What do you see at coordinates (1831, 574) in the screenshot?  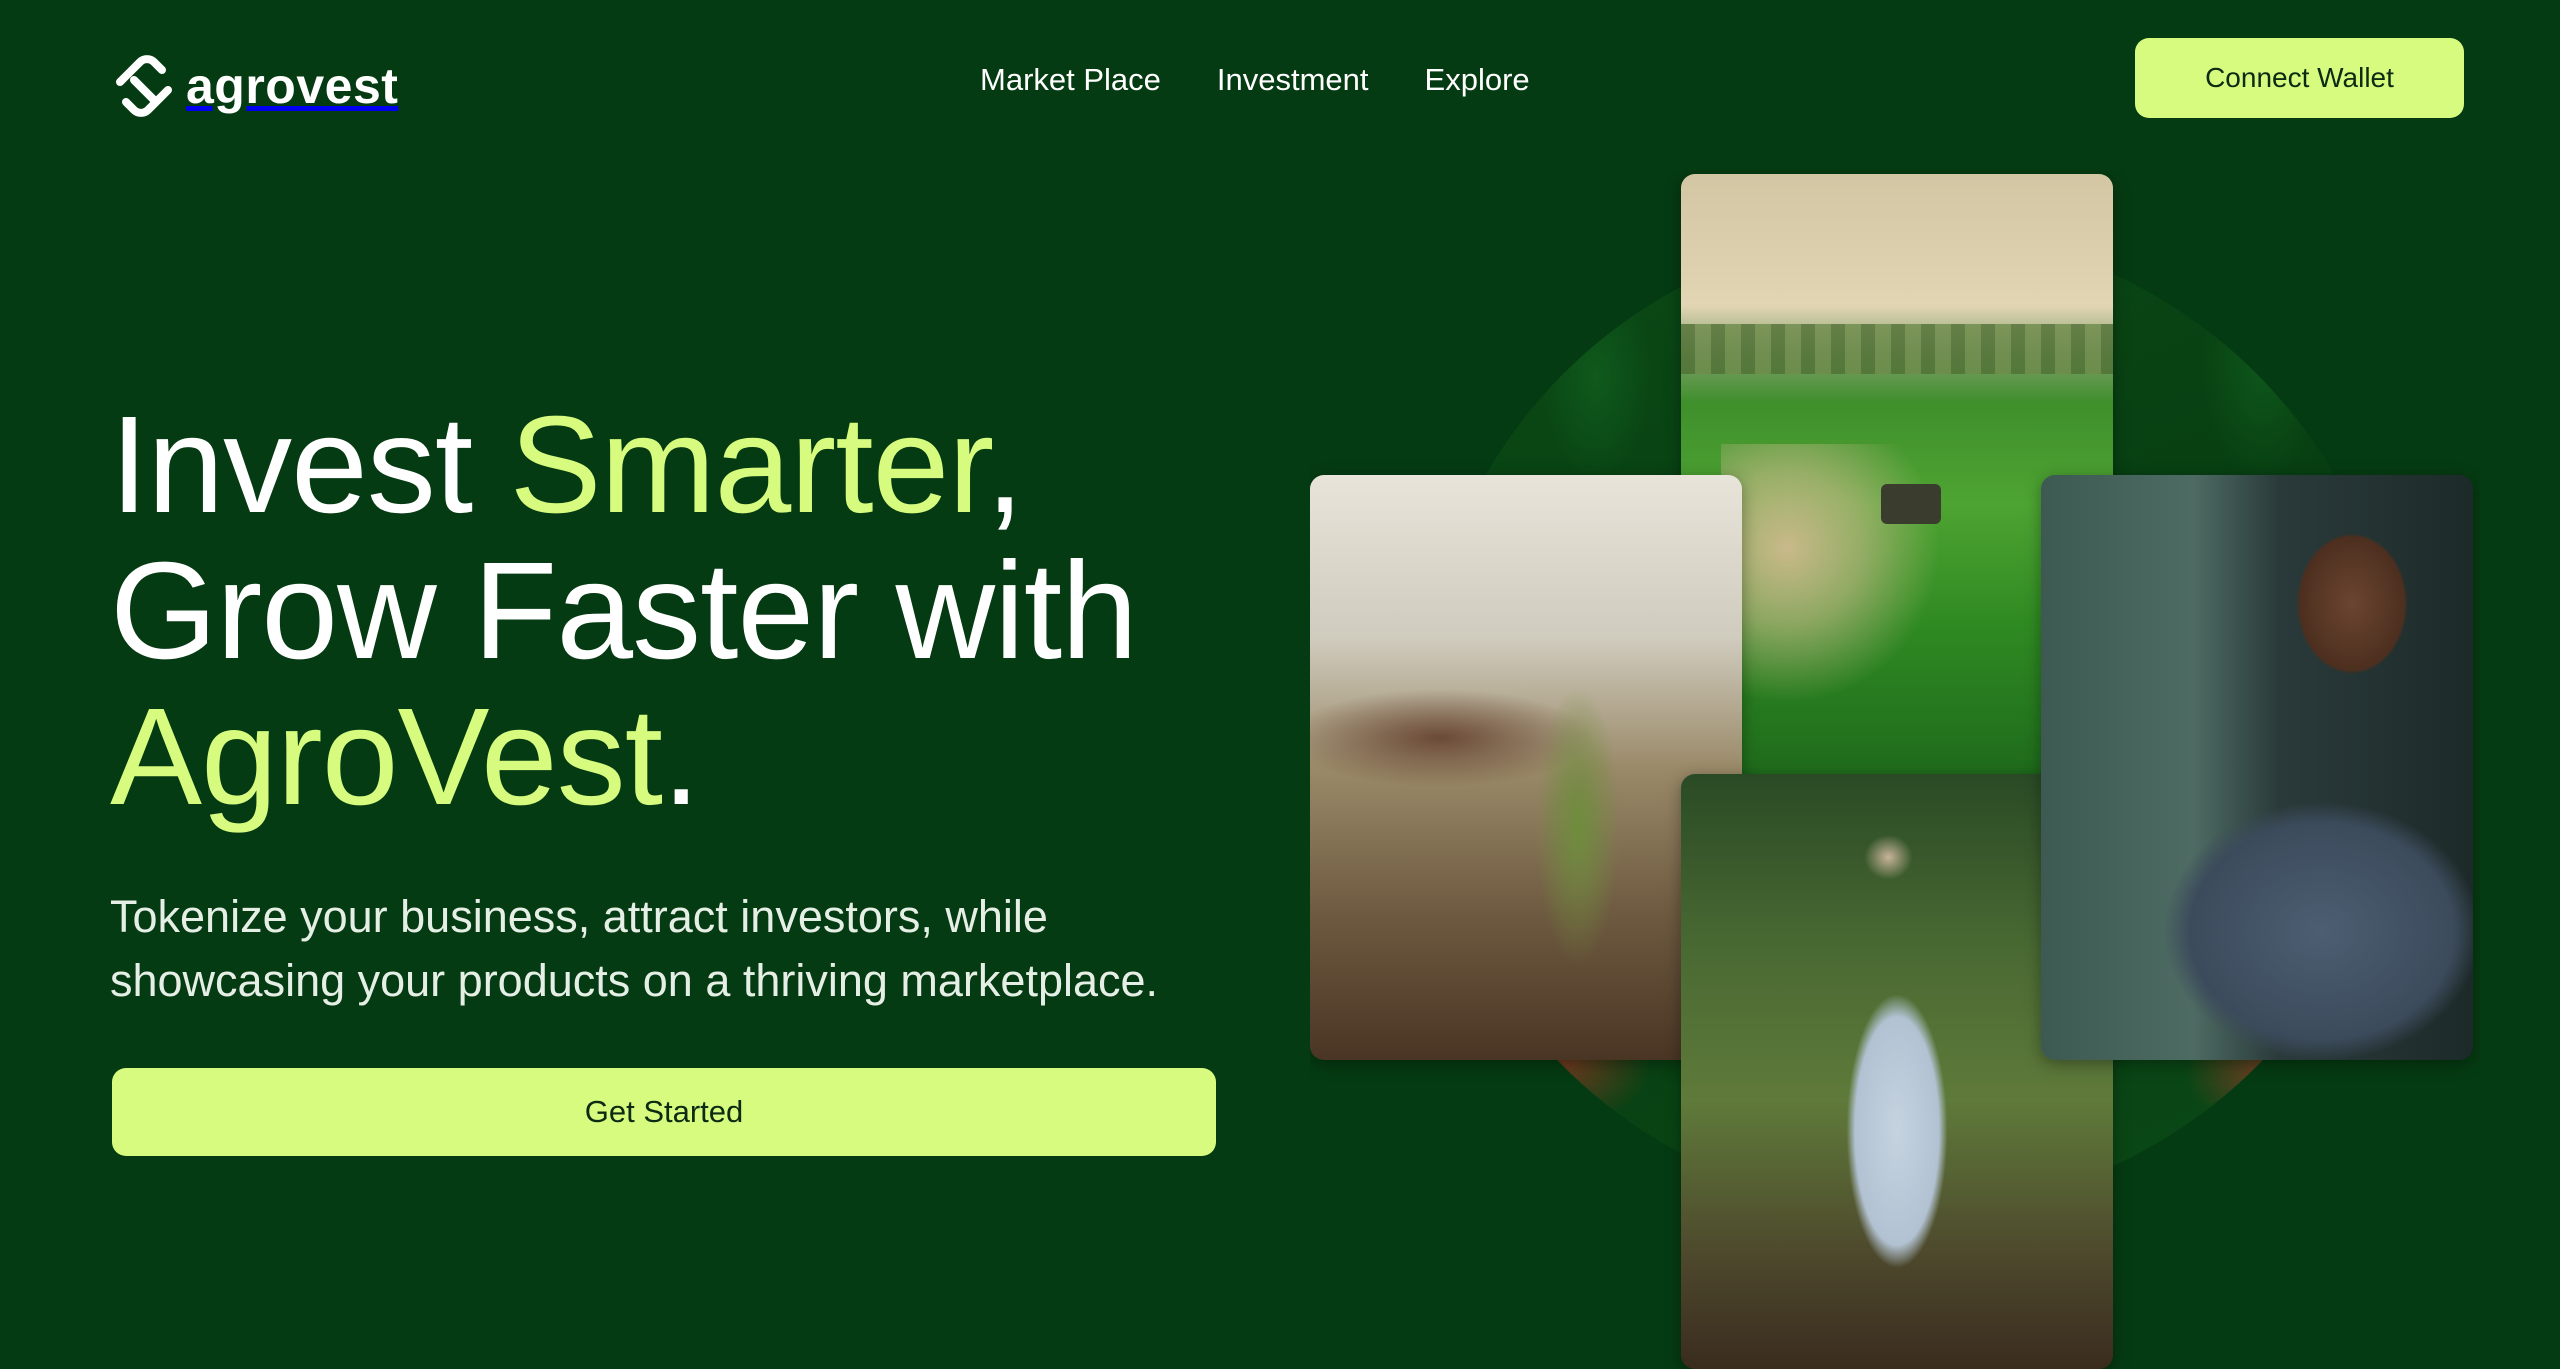 I see `dust-cloud` at bounding box center [1831, 574].